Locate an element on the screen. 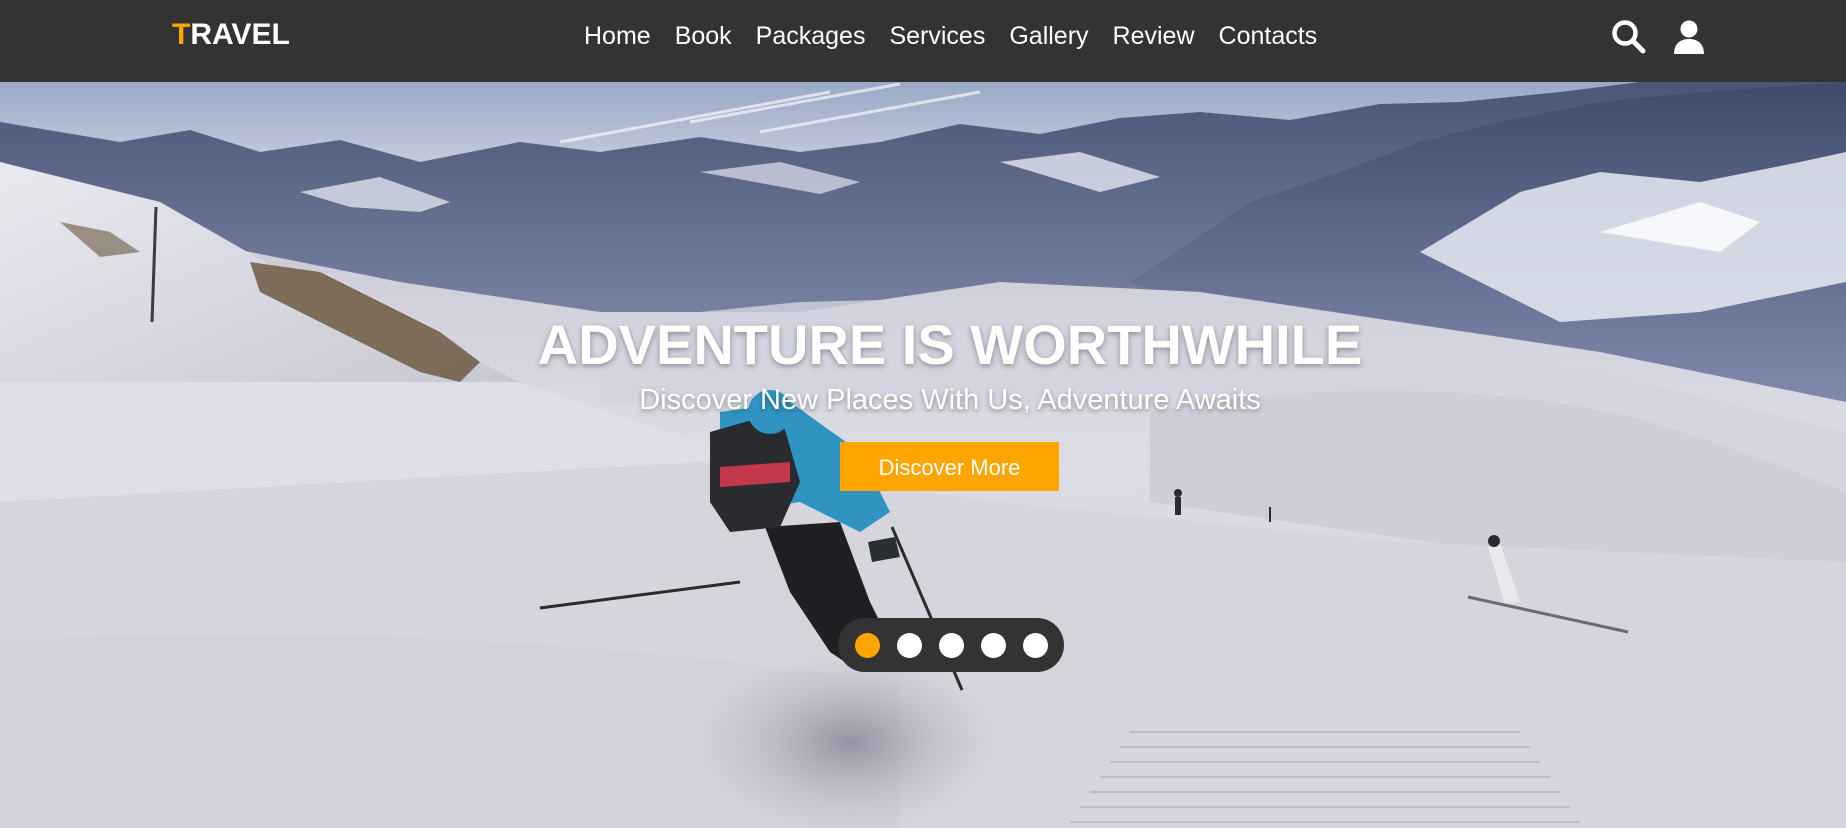 The width and height of the screenshot is (1846, 828). nav-services: Services is located at coordinates (937, 36).